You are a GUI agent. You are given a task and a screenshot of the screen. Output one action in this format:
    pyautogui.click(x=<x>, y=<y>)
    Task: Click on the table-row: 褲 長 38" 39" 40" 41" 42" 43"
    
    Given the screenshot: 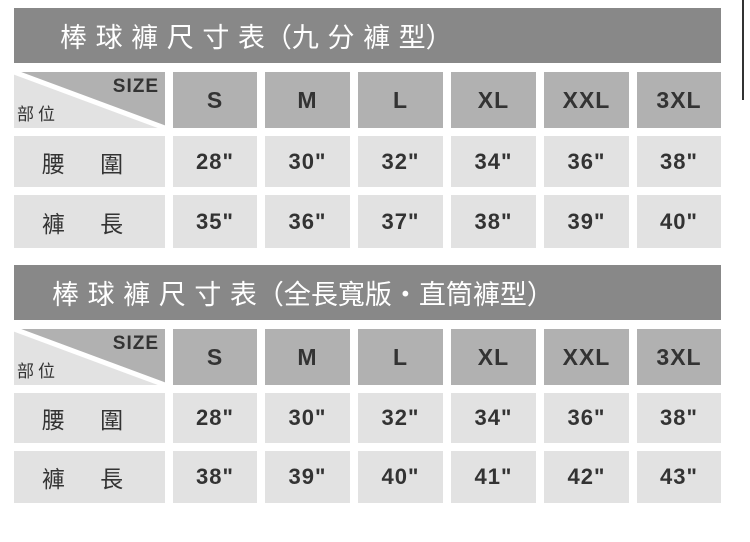 What is the action you would take?
    pyautogui.click(x=367, y=477)
    